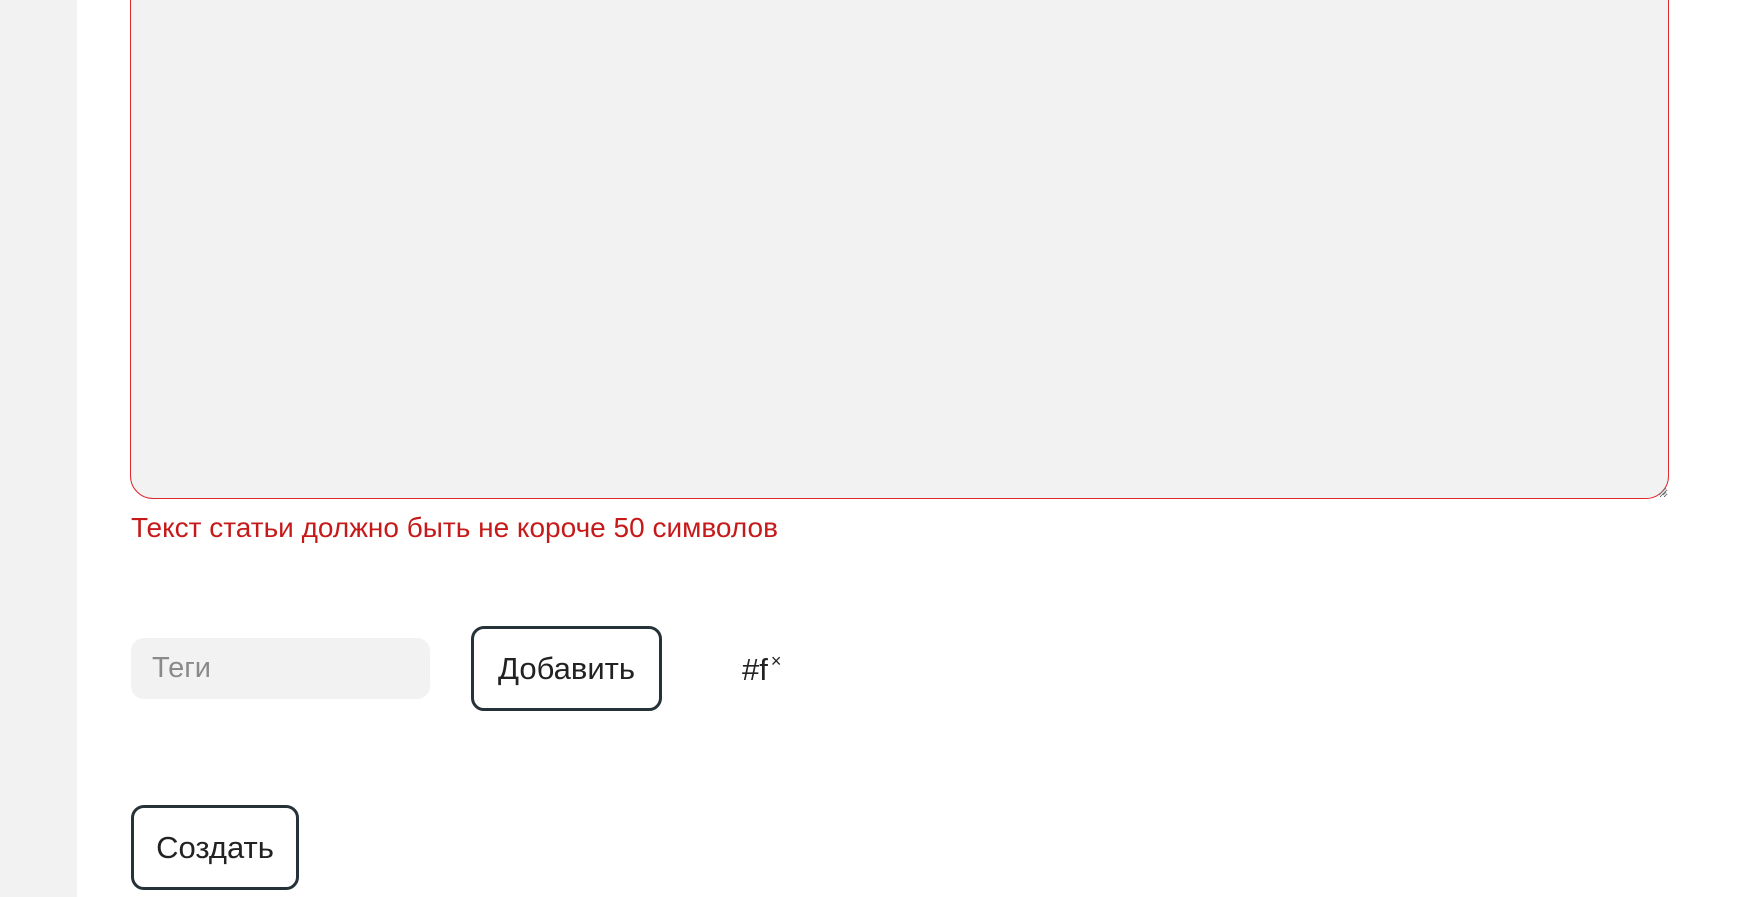 This screenshot has width=1737, height=897. Describe the element at coordinates (755, 669) in the screenshot. I see `tag-label: #f` at that location.